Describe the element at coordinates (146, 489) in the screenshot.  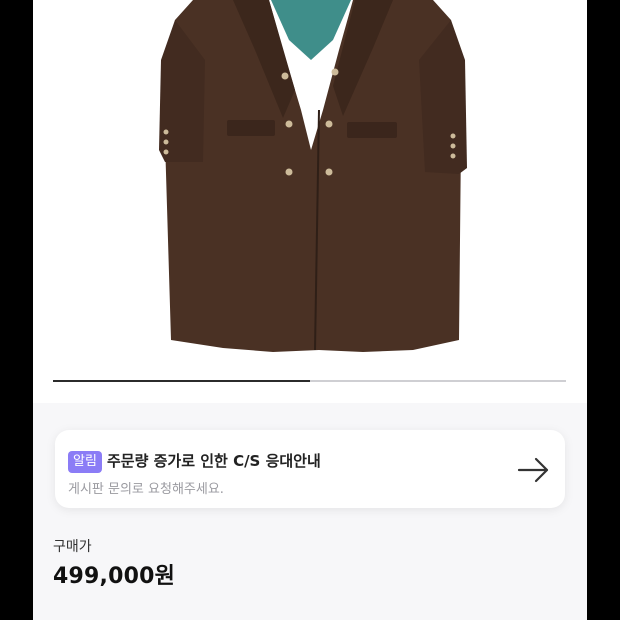
I see `notice-subtitle: 게시판 문의로 요청해주세요.` at that location.